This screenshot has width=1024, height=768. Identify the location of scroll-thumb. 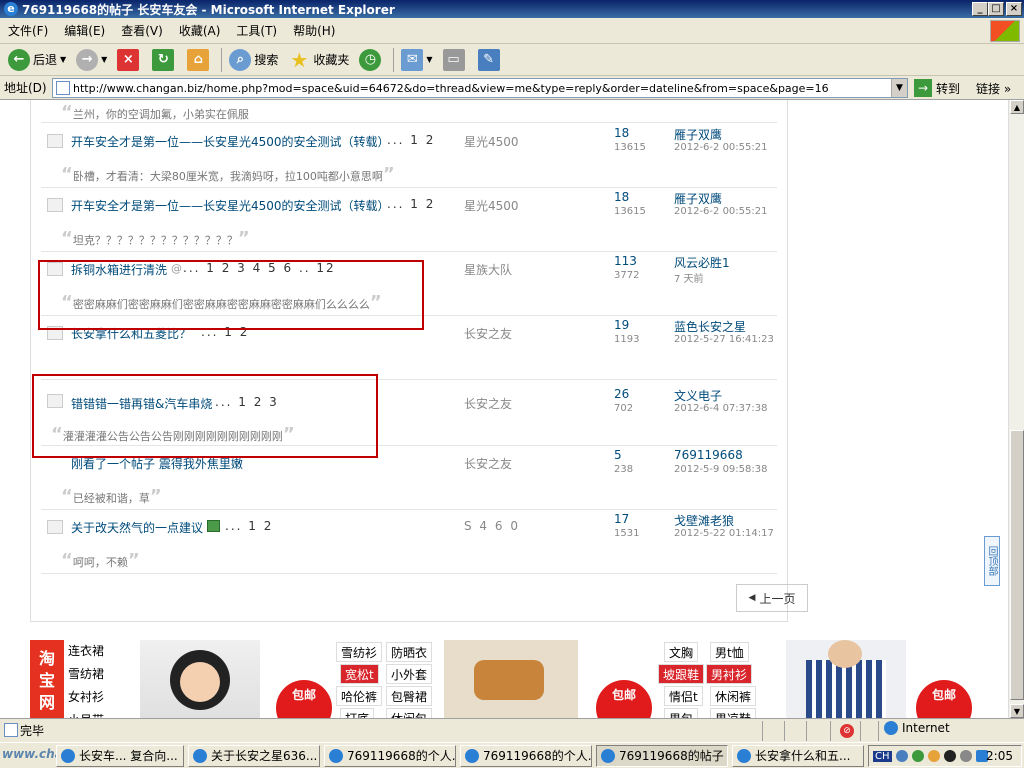
(1017, 565).